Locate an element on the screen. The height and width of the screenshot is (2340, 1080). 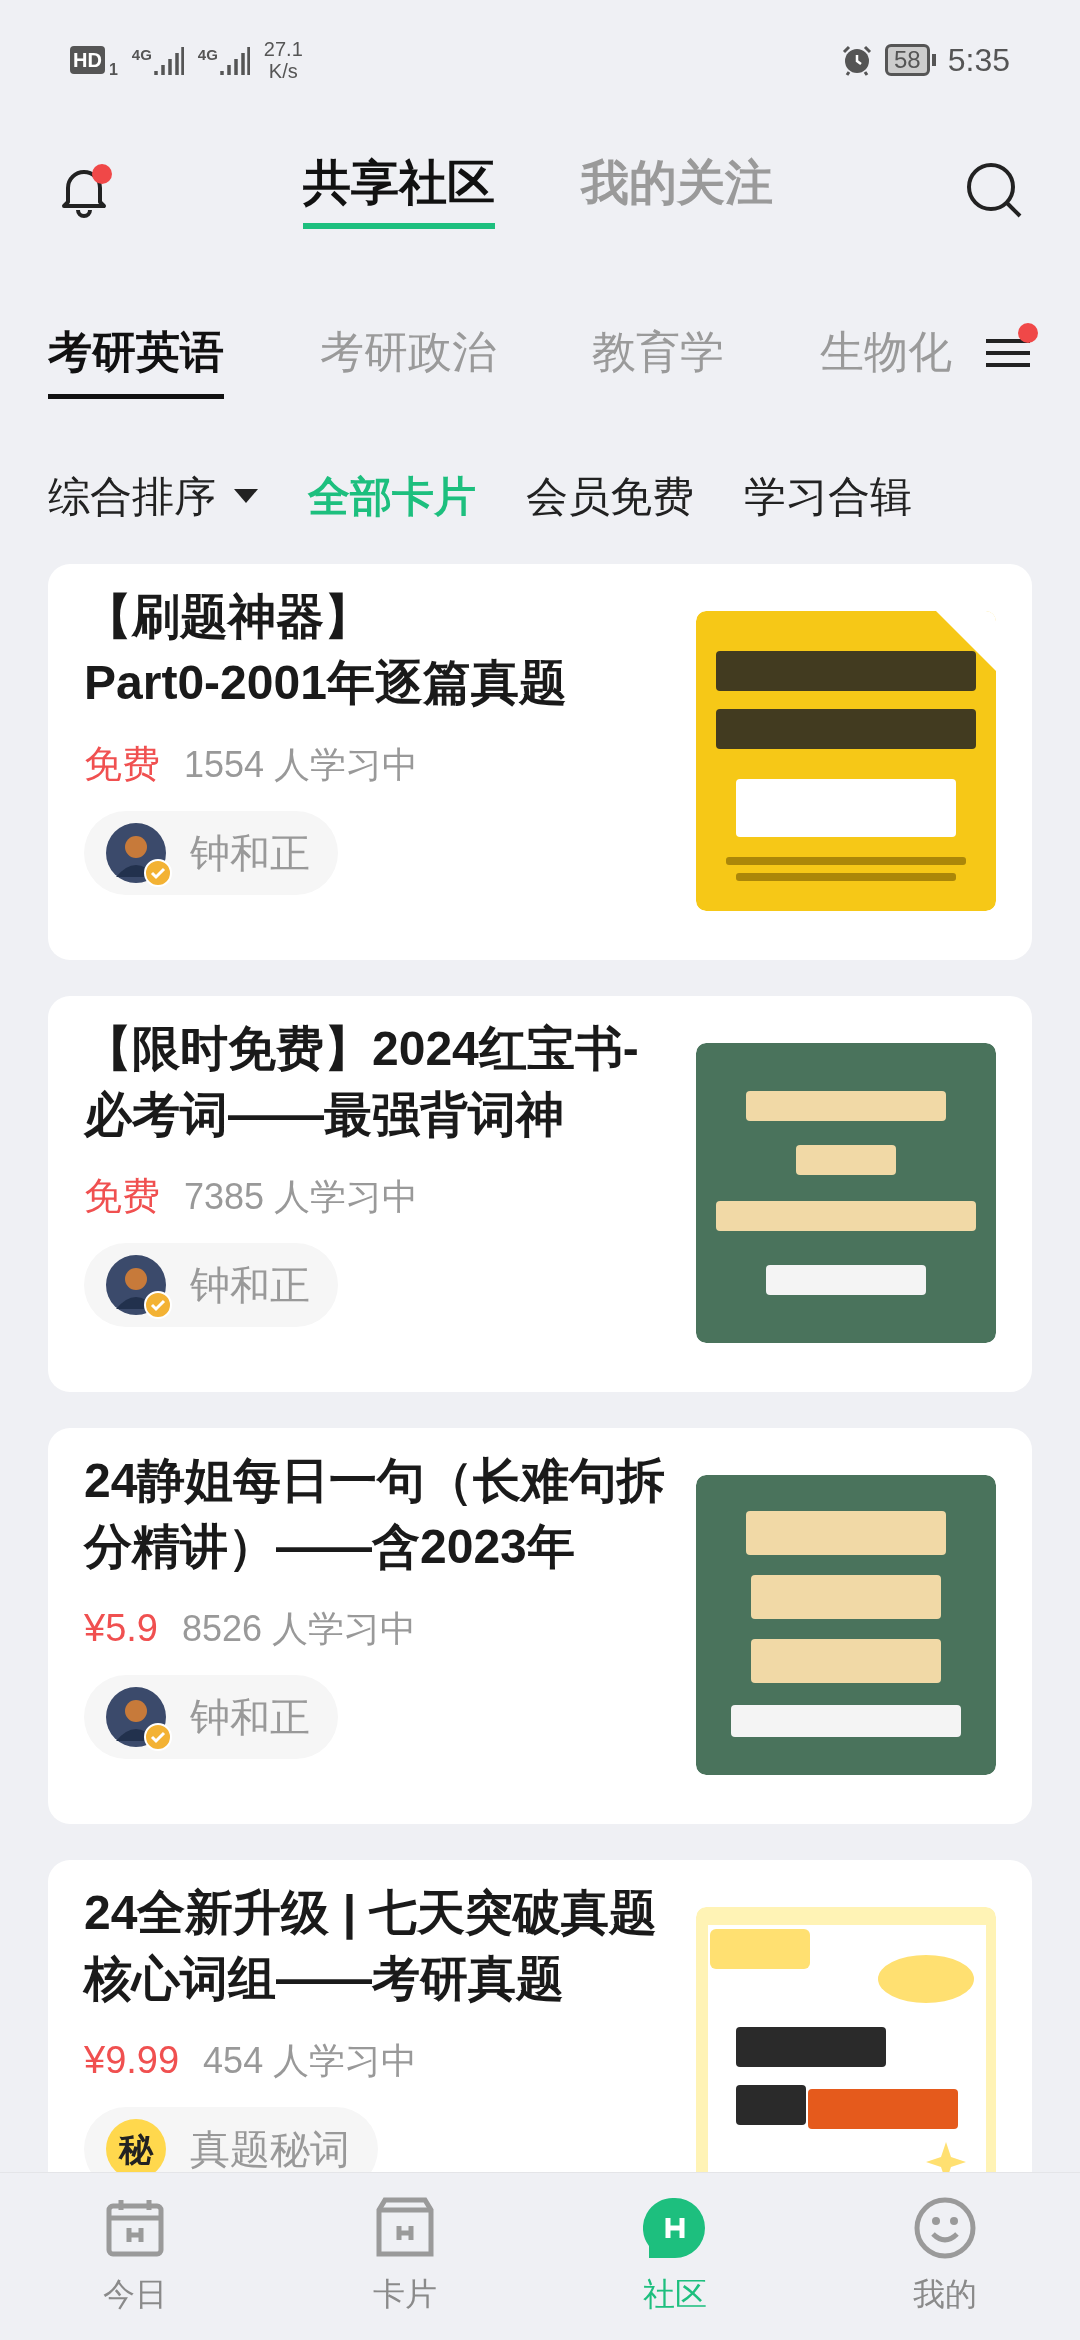
learner-count: 454 人学习中 is located at coordinates (310, 2060).